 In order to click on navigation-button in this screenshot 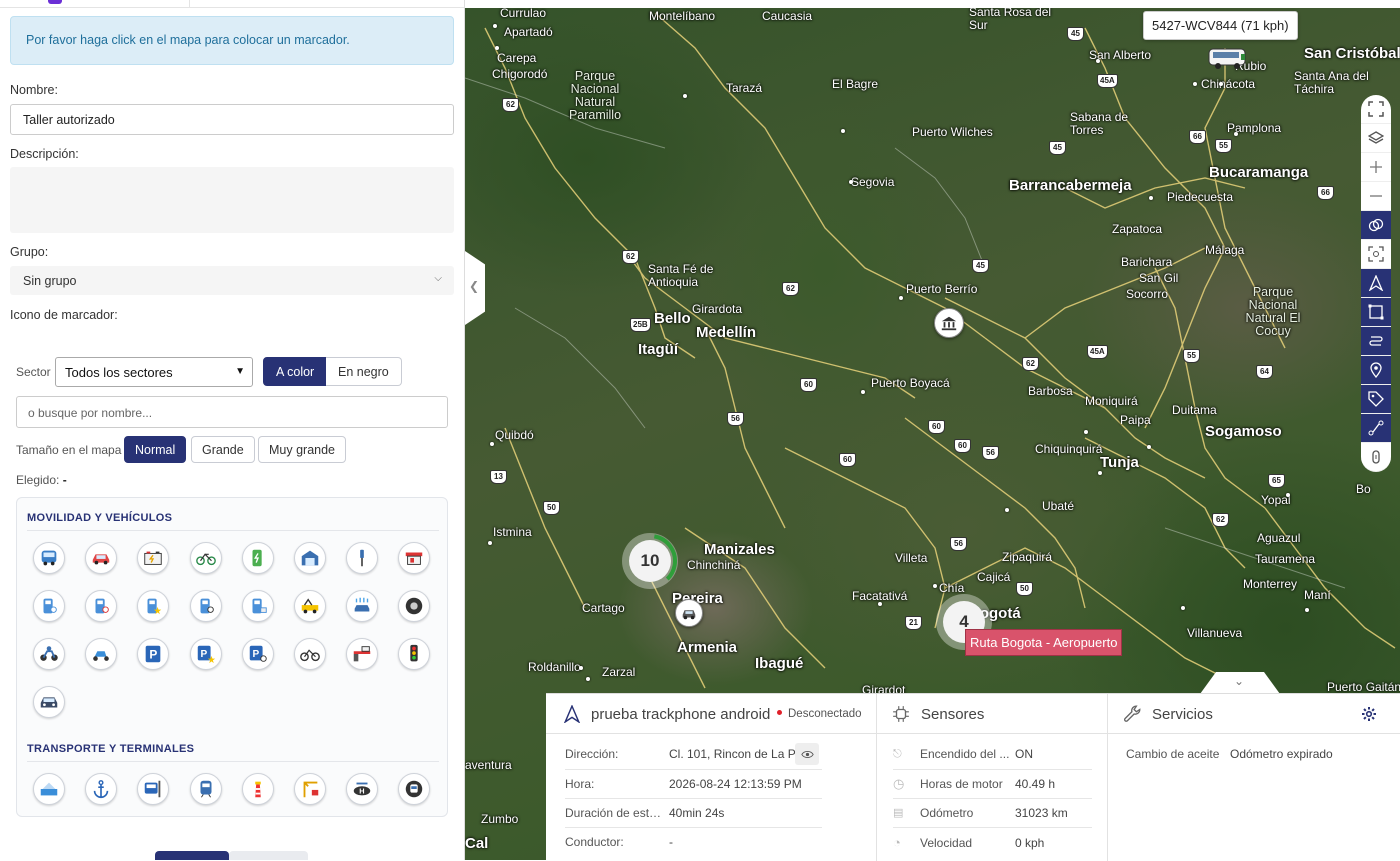, I will do `click(1376, 283)`.